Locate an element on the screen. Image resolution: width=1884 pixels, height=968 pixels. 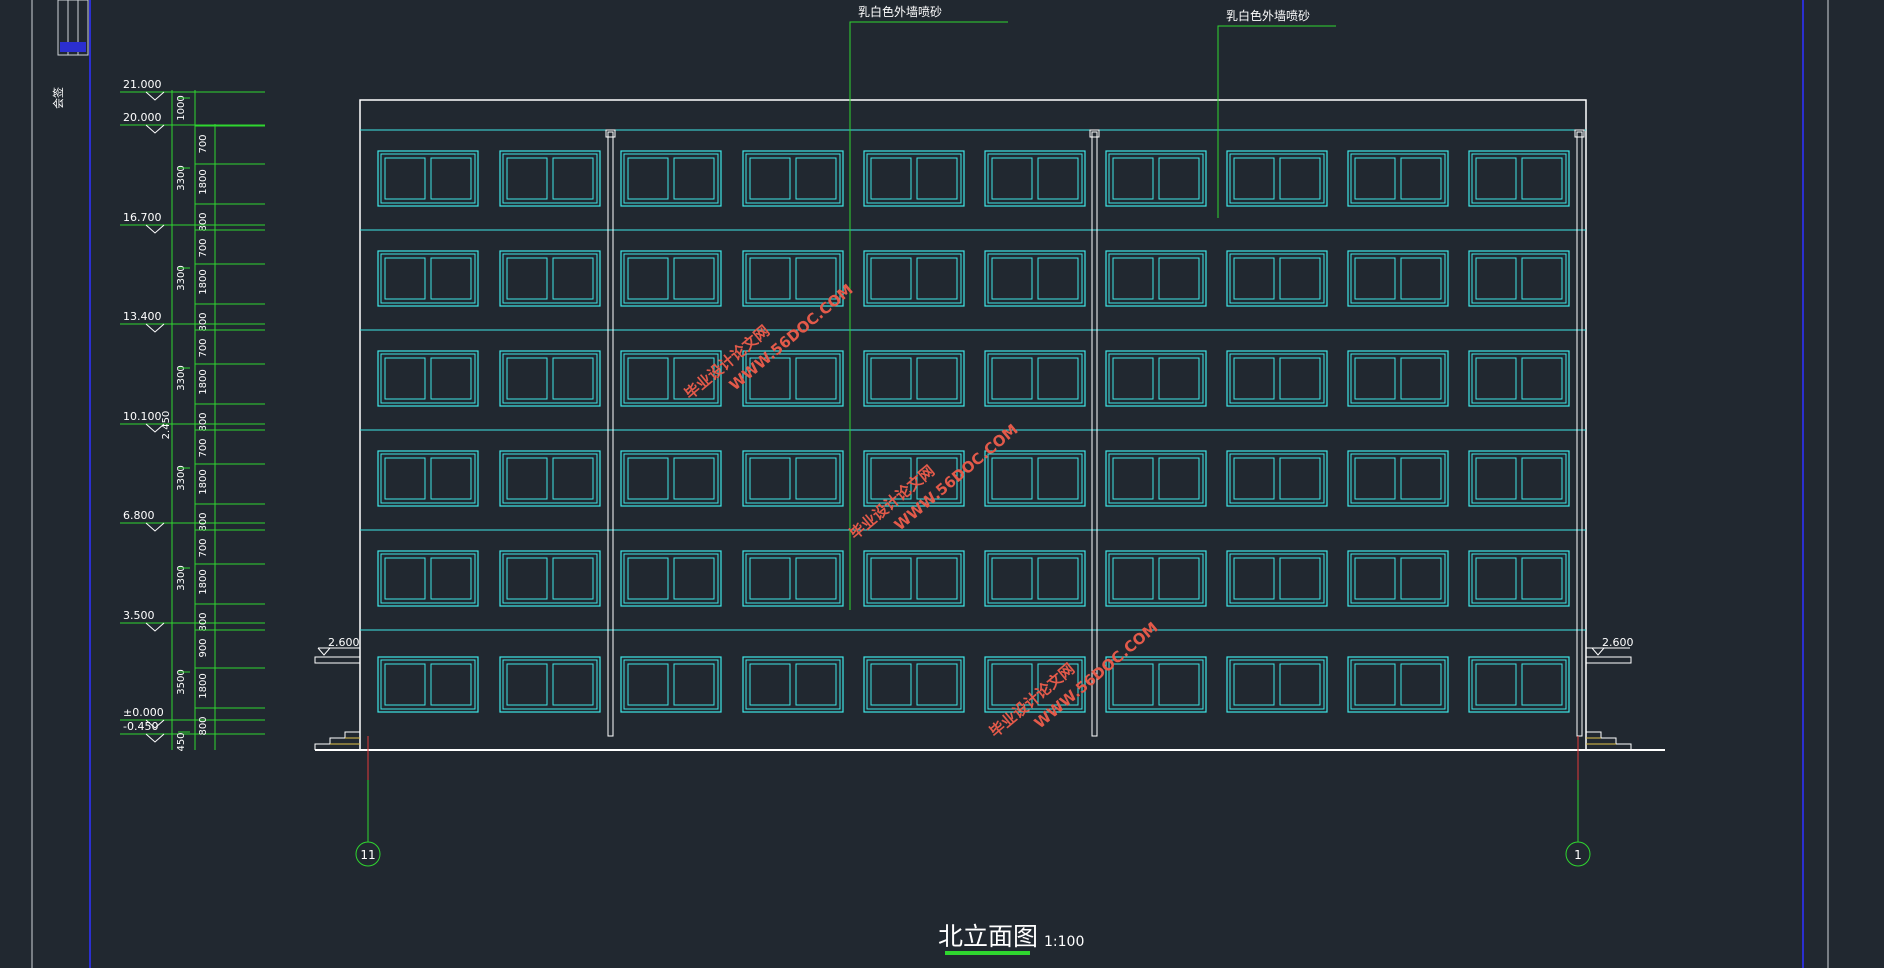
elevation-label: 21.000 is located at coordinates (142, 84).